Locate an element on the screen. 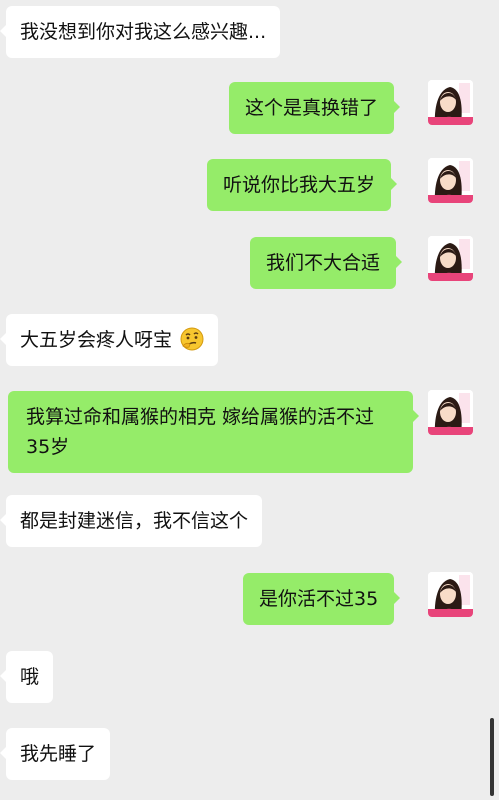 The width and height of the screenshot is (499, 800). message-bubble-incoming: 我先睡了 is located at coordinates (55, 754).